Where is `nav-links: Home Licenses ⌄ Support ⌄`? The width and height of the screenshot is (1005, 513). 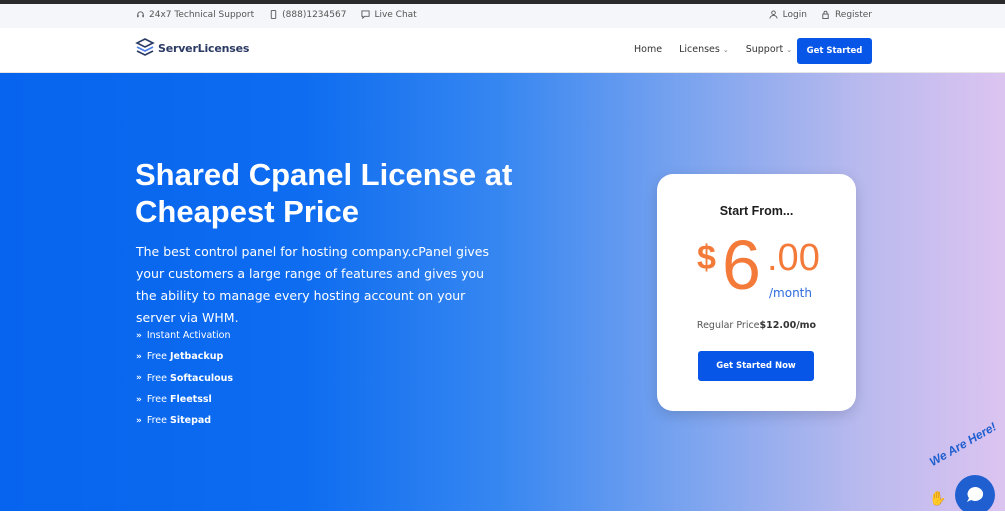 nav-links: Home Licenses ⌄ Support ⌄ is located at coordinates (721, 49).